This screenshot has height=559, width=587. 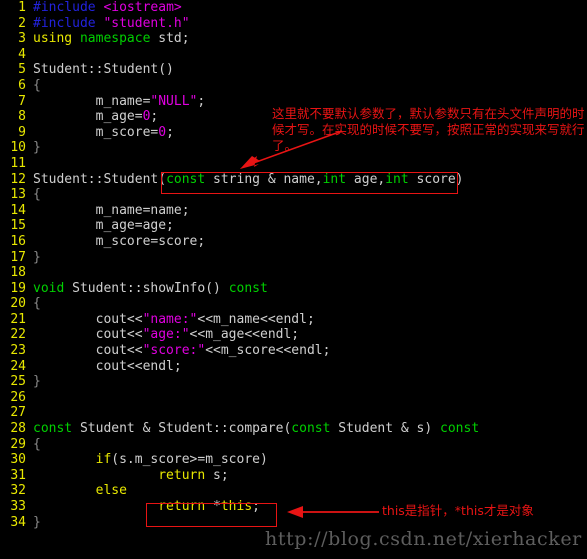 I want to click on line-number: 28, so click(x=18, y=429).